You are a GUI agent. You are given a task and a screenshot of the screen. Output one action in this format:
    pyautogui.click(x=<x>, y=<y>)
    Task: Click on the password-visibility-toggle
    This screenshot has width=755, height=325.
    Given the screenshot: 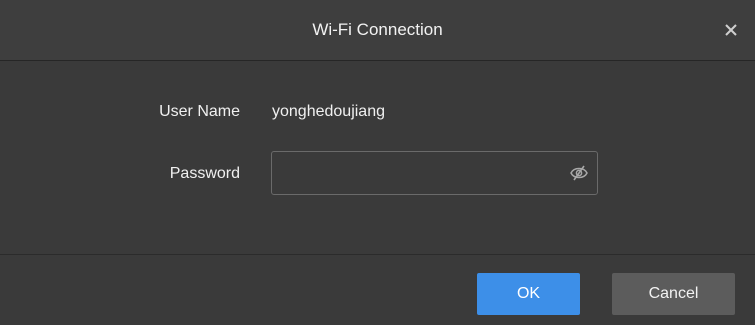 What is the action you would take?
    pyautogui.click(x=579, y=173)
    